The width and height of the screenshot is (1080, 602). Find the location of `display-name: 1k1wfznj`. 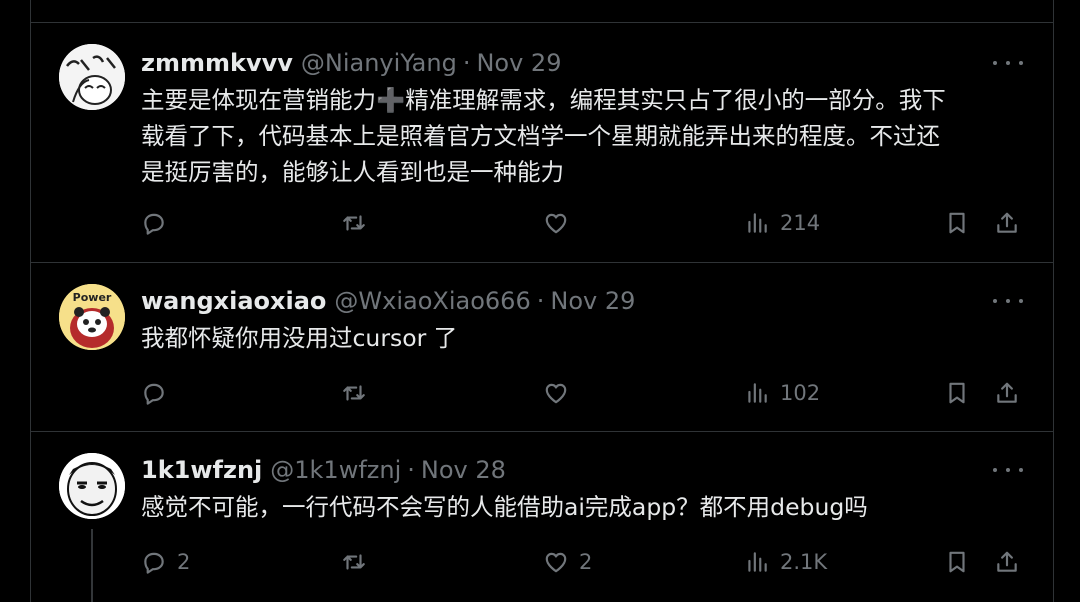

display-name: 1k1wfznj is located at coordinates (201, 470).